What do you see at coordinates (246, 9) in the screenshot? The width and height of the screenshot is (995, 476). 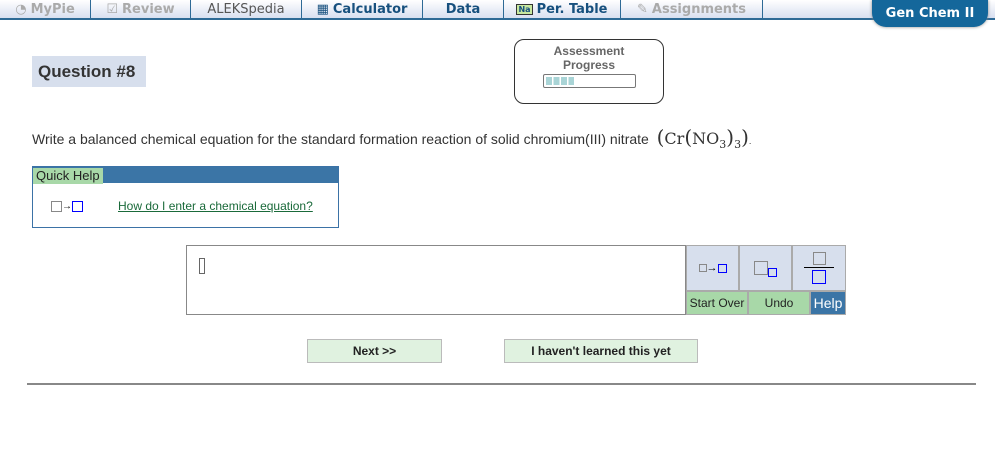 I see `tab-alekspedia: ALEKSpedia` at bounding box center [246, 9].